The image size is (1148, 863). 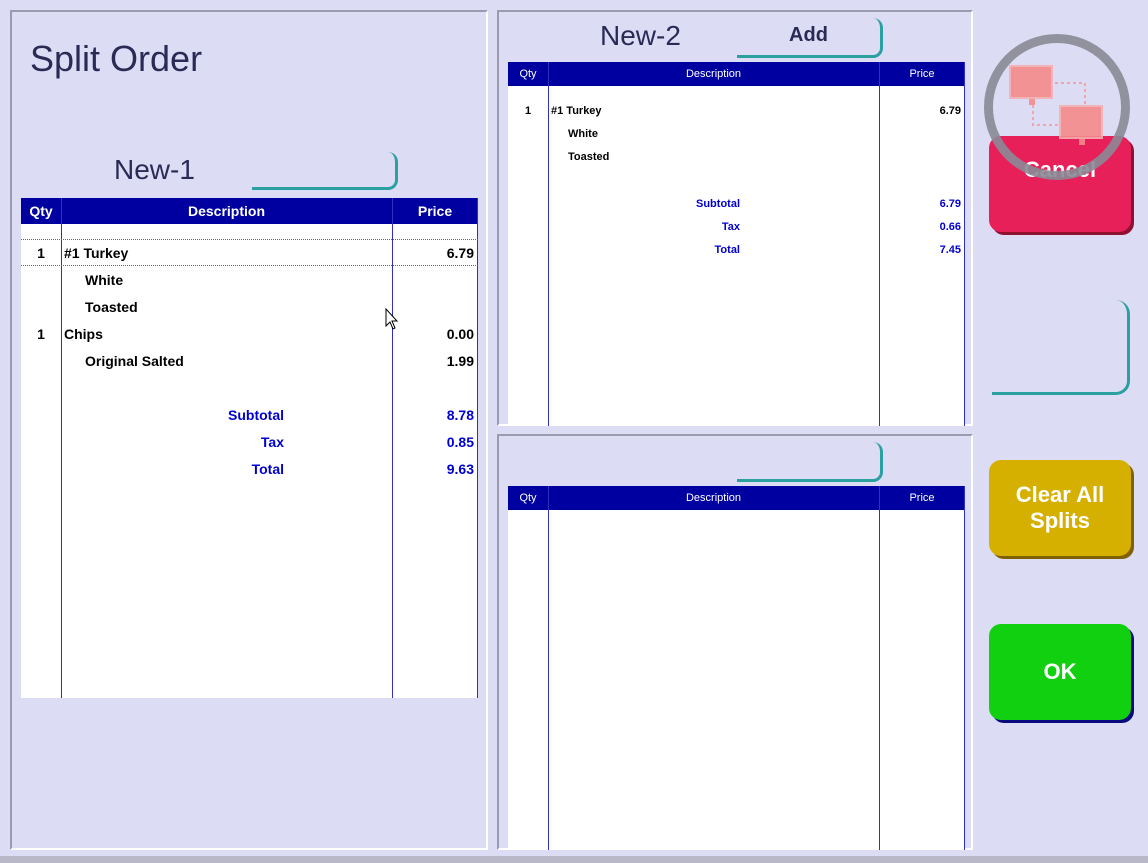 I want to click on item-description: Original Salted, so click(x=134, y=360).